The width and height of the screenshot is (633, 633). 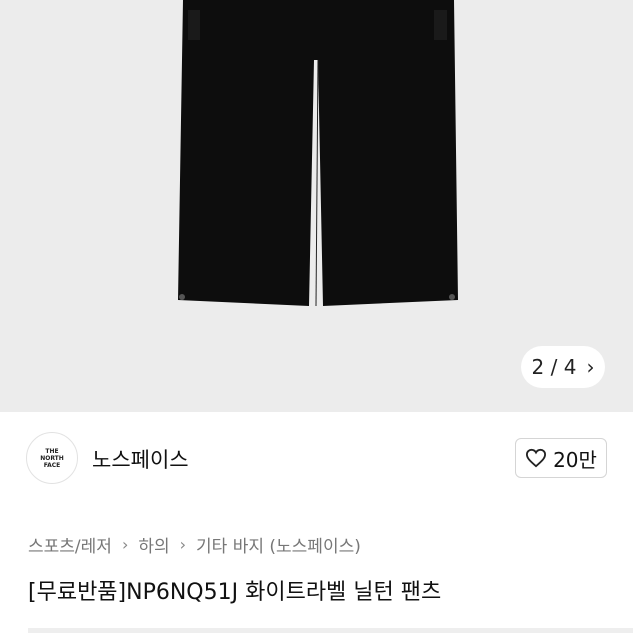 What do you see at coordinates (70, 544) in the screenshot?
I see `breadcrumb-item: 스포츠/레저` at bounding box center [70, 544].